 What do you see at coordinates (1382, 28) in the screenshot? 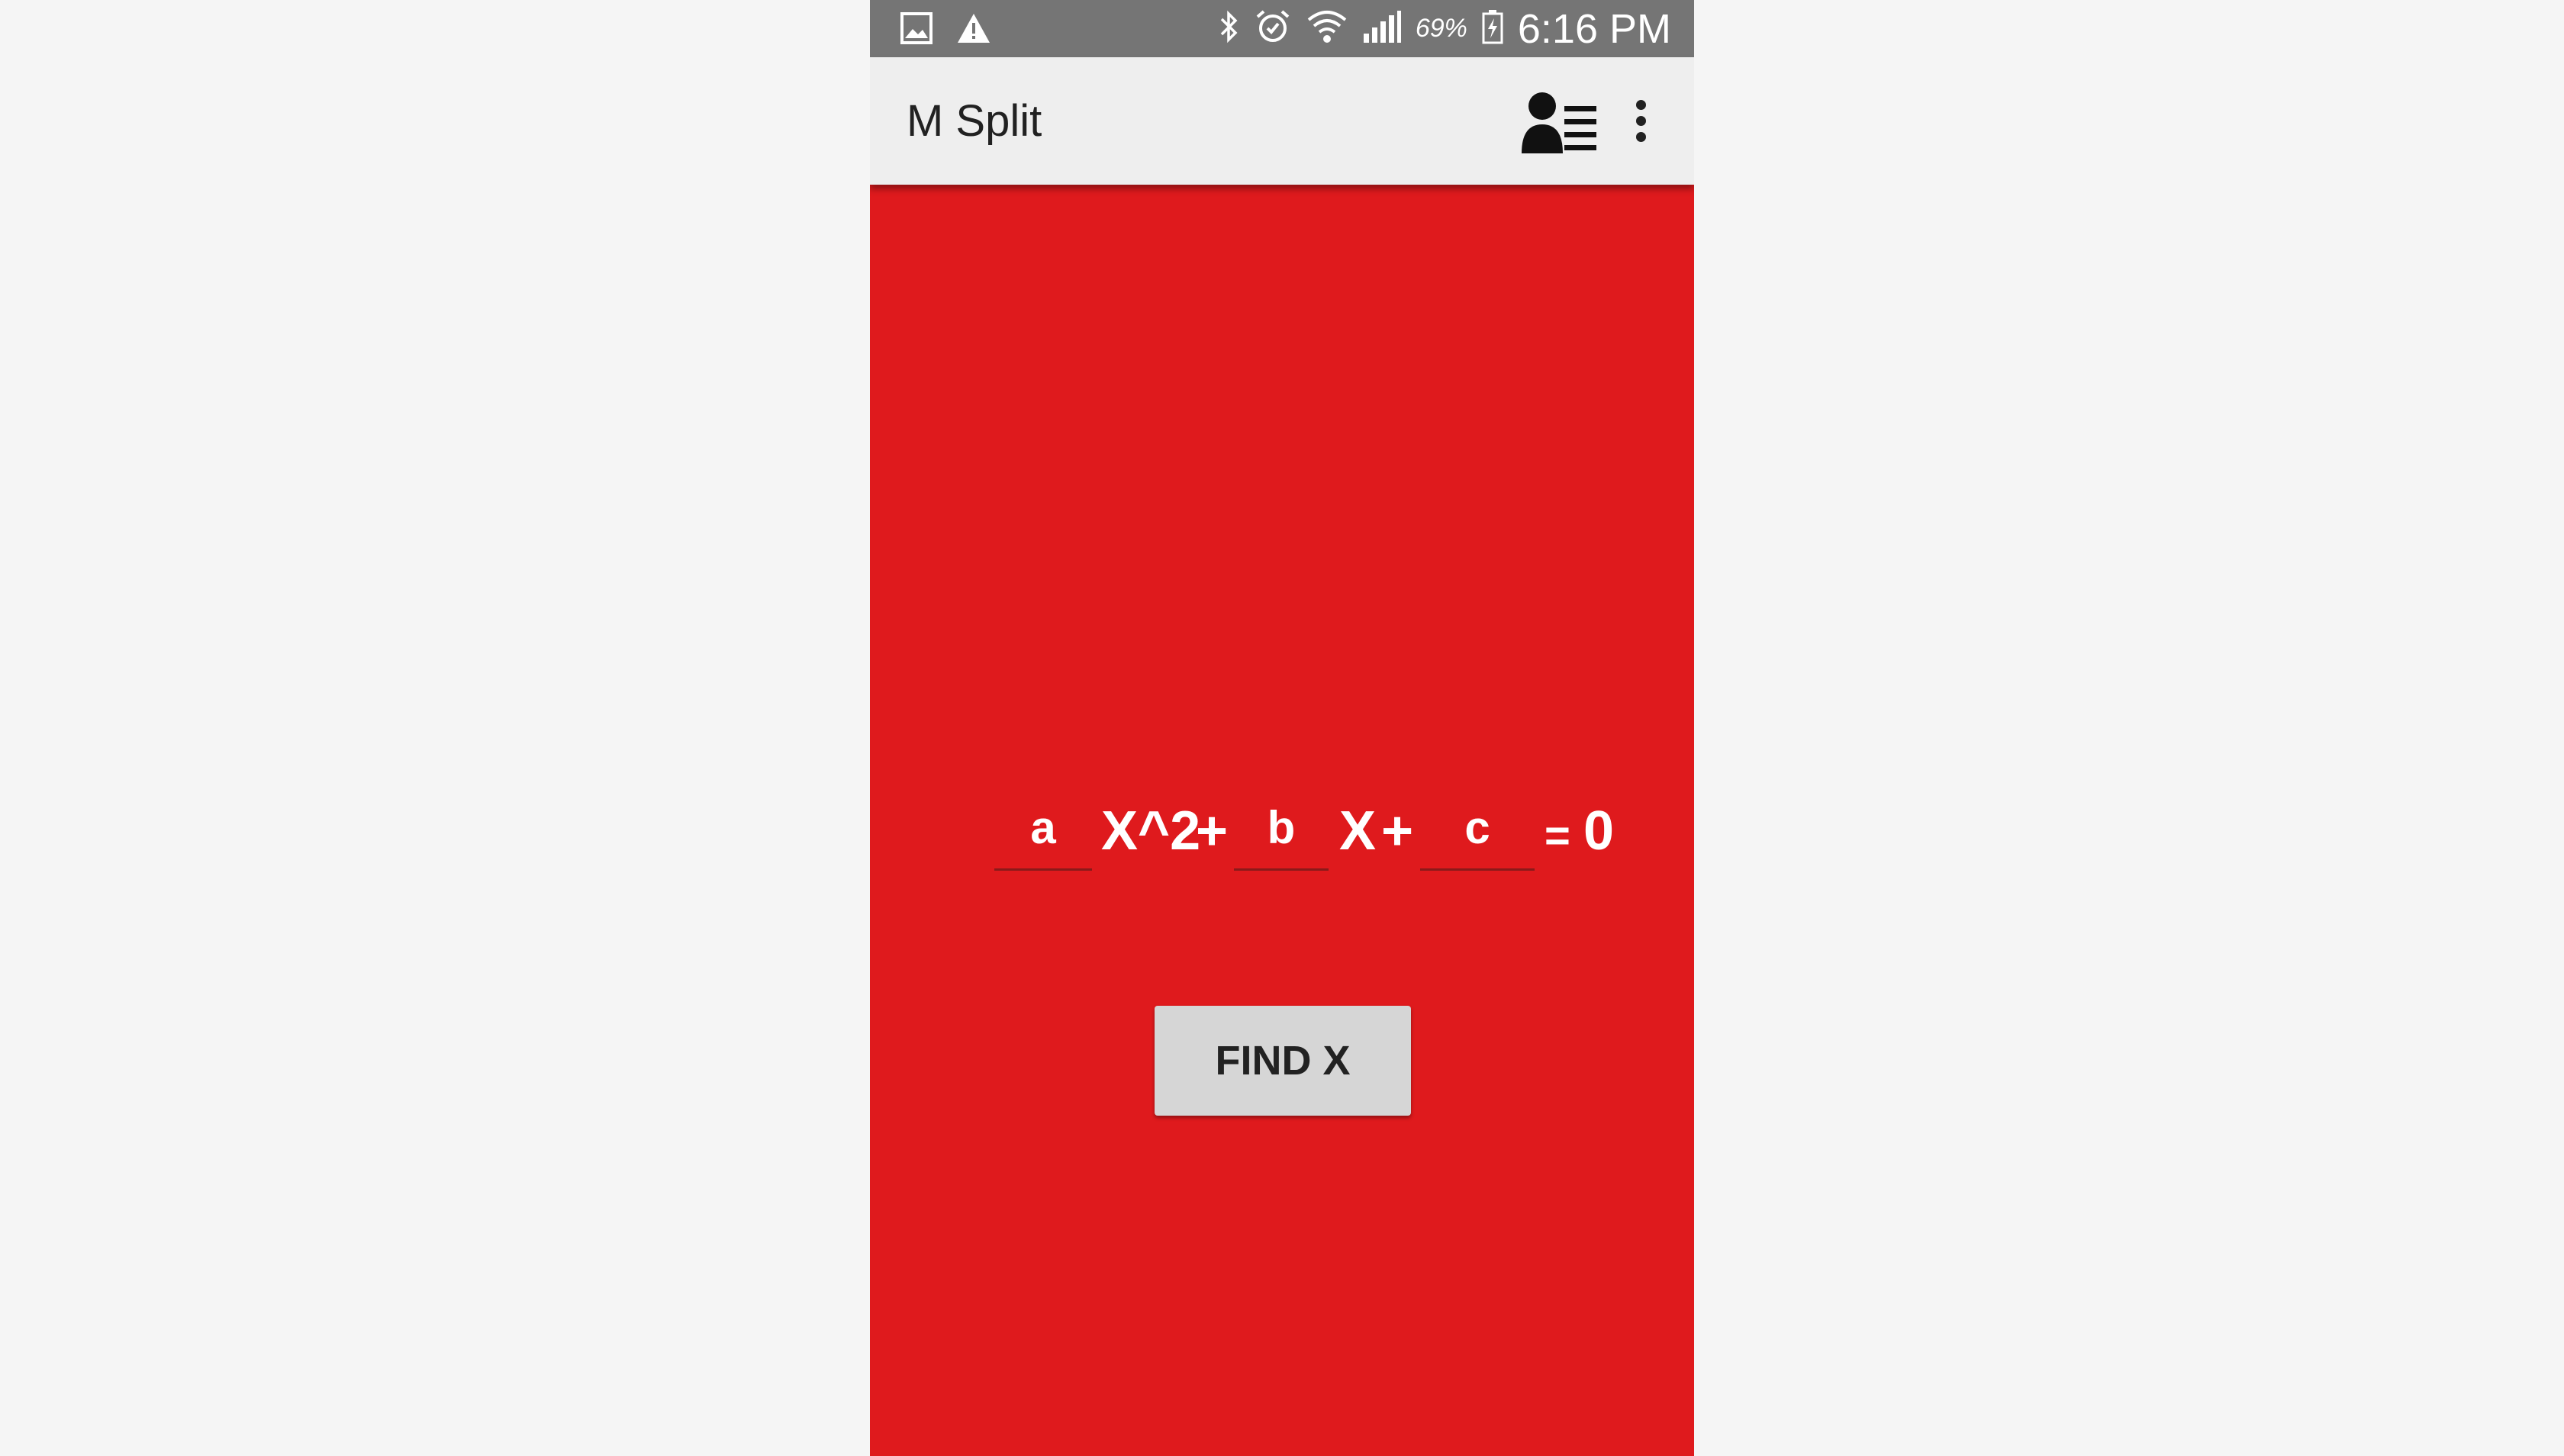
I see `signal-icon` at bounding box center [1382, 28].